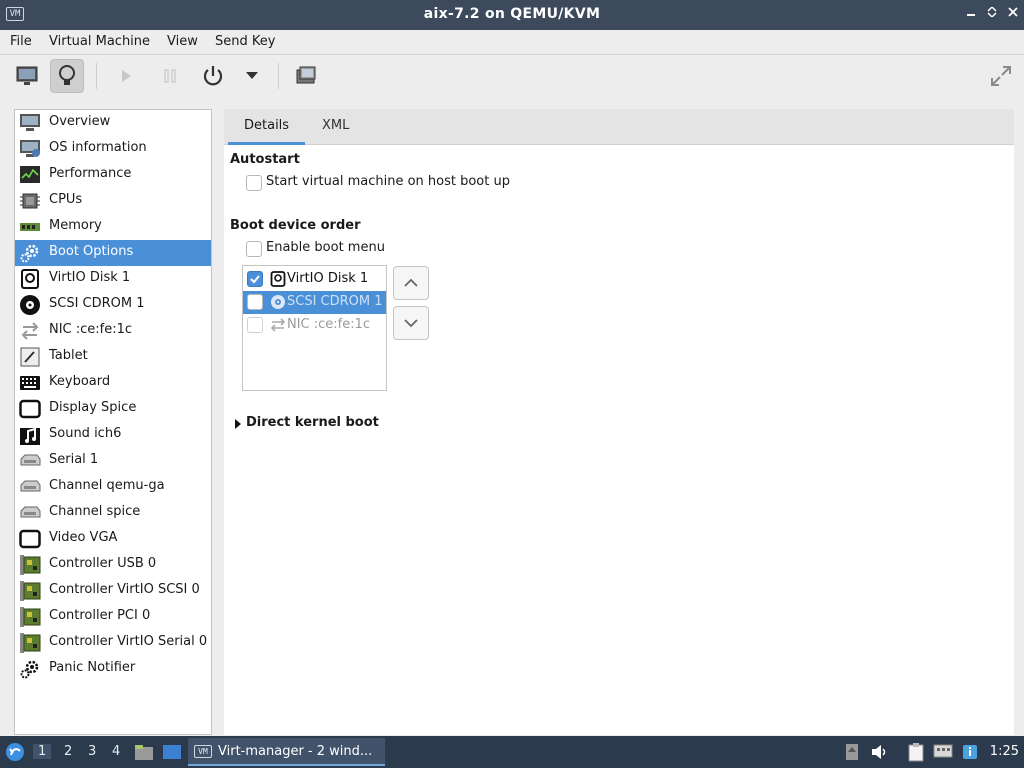  Describe the element at coordinates (98, 147) in the screenshot. I see `sidebar-item-label: OS information` at that location.